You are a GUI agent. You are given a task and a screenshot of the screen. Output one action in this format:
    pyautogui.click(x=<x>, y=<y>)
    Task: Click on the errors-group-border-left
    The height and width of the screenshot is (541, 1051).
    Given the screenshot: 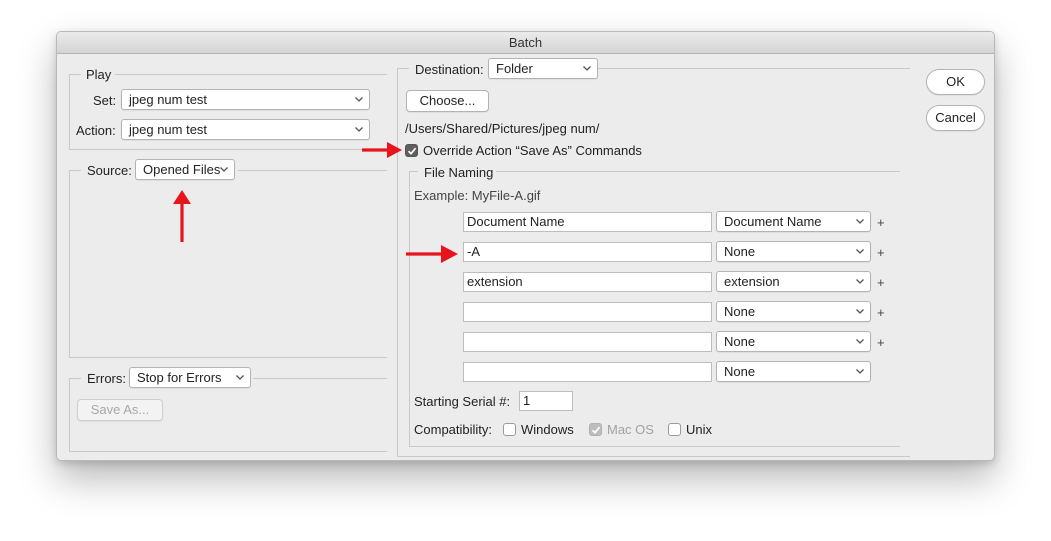 What is the action you would take?
    pyautogui.click(x=69, y=415)
    